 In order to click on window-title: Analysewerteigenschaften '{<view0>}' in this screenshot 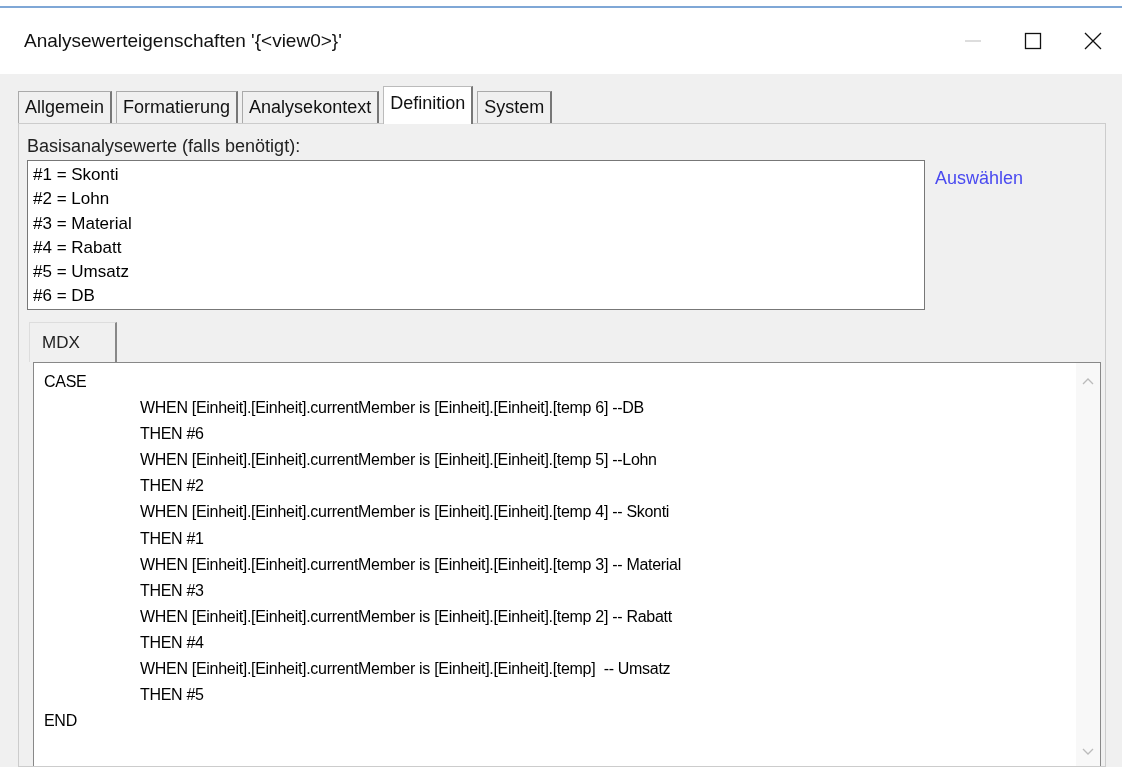, I will do `click(183, 41)`.